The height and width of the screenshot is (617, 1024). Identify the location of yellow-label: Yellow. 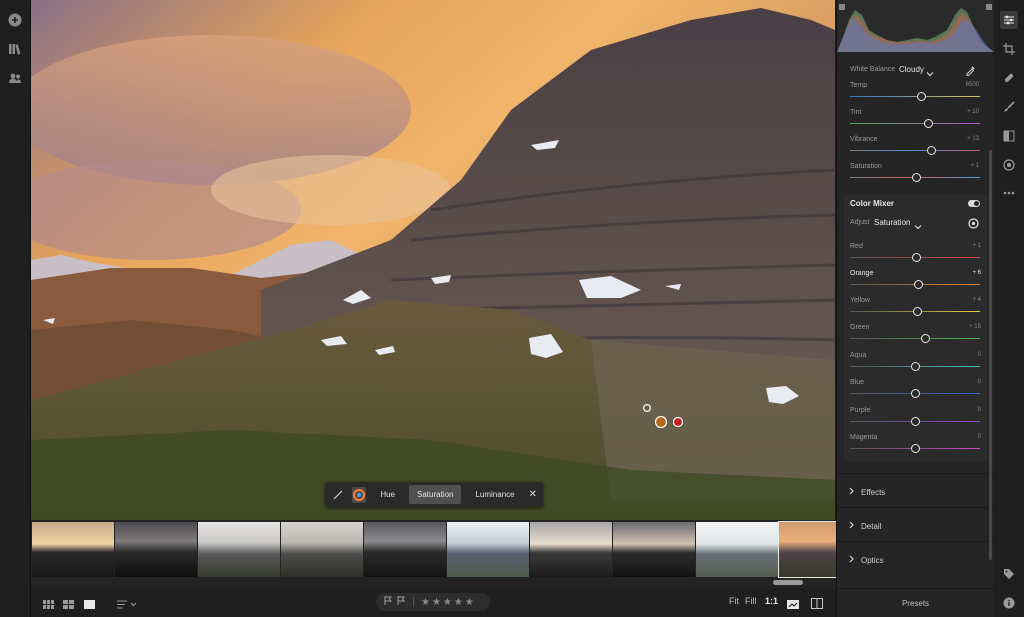
(860, 300).